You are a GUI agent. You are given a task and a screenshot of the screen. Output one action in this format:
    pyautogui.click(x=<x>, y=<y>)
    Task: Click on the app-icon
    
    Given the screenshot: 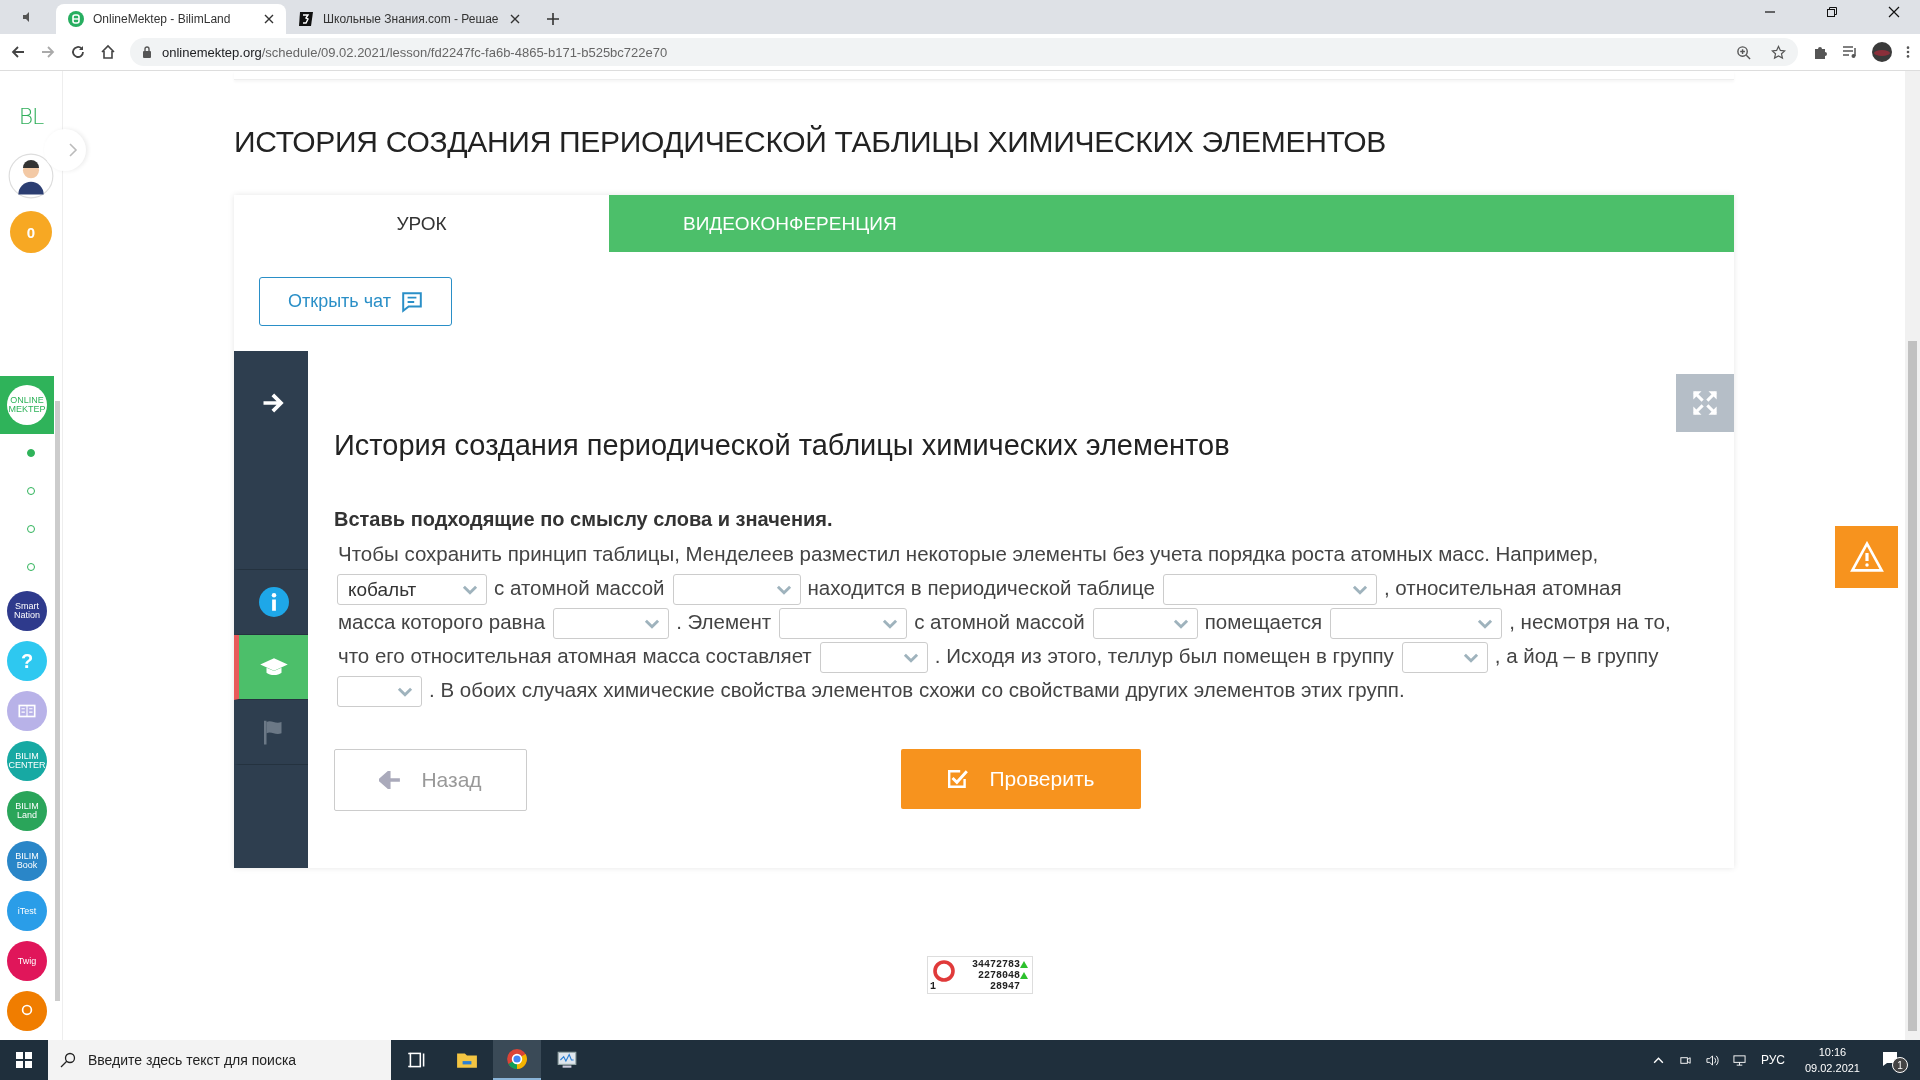 What is the action you would take?
    pyautogui.click(x=27, y=1011)
    